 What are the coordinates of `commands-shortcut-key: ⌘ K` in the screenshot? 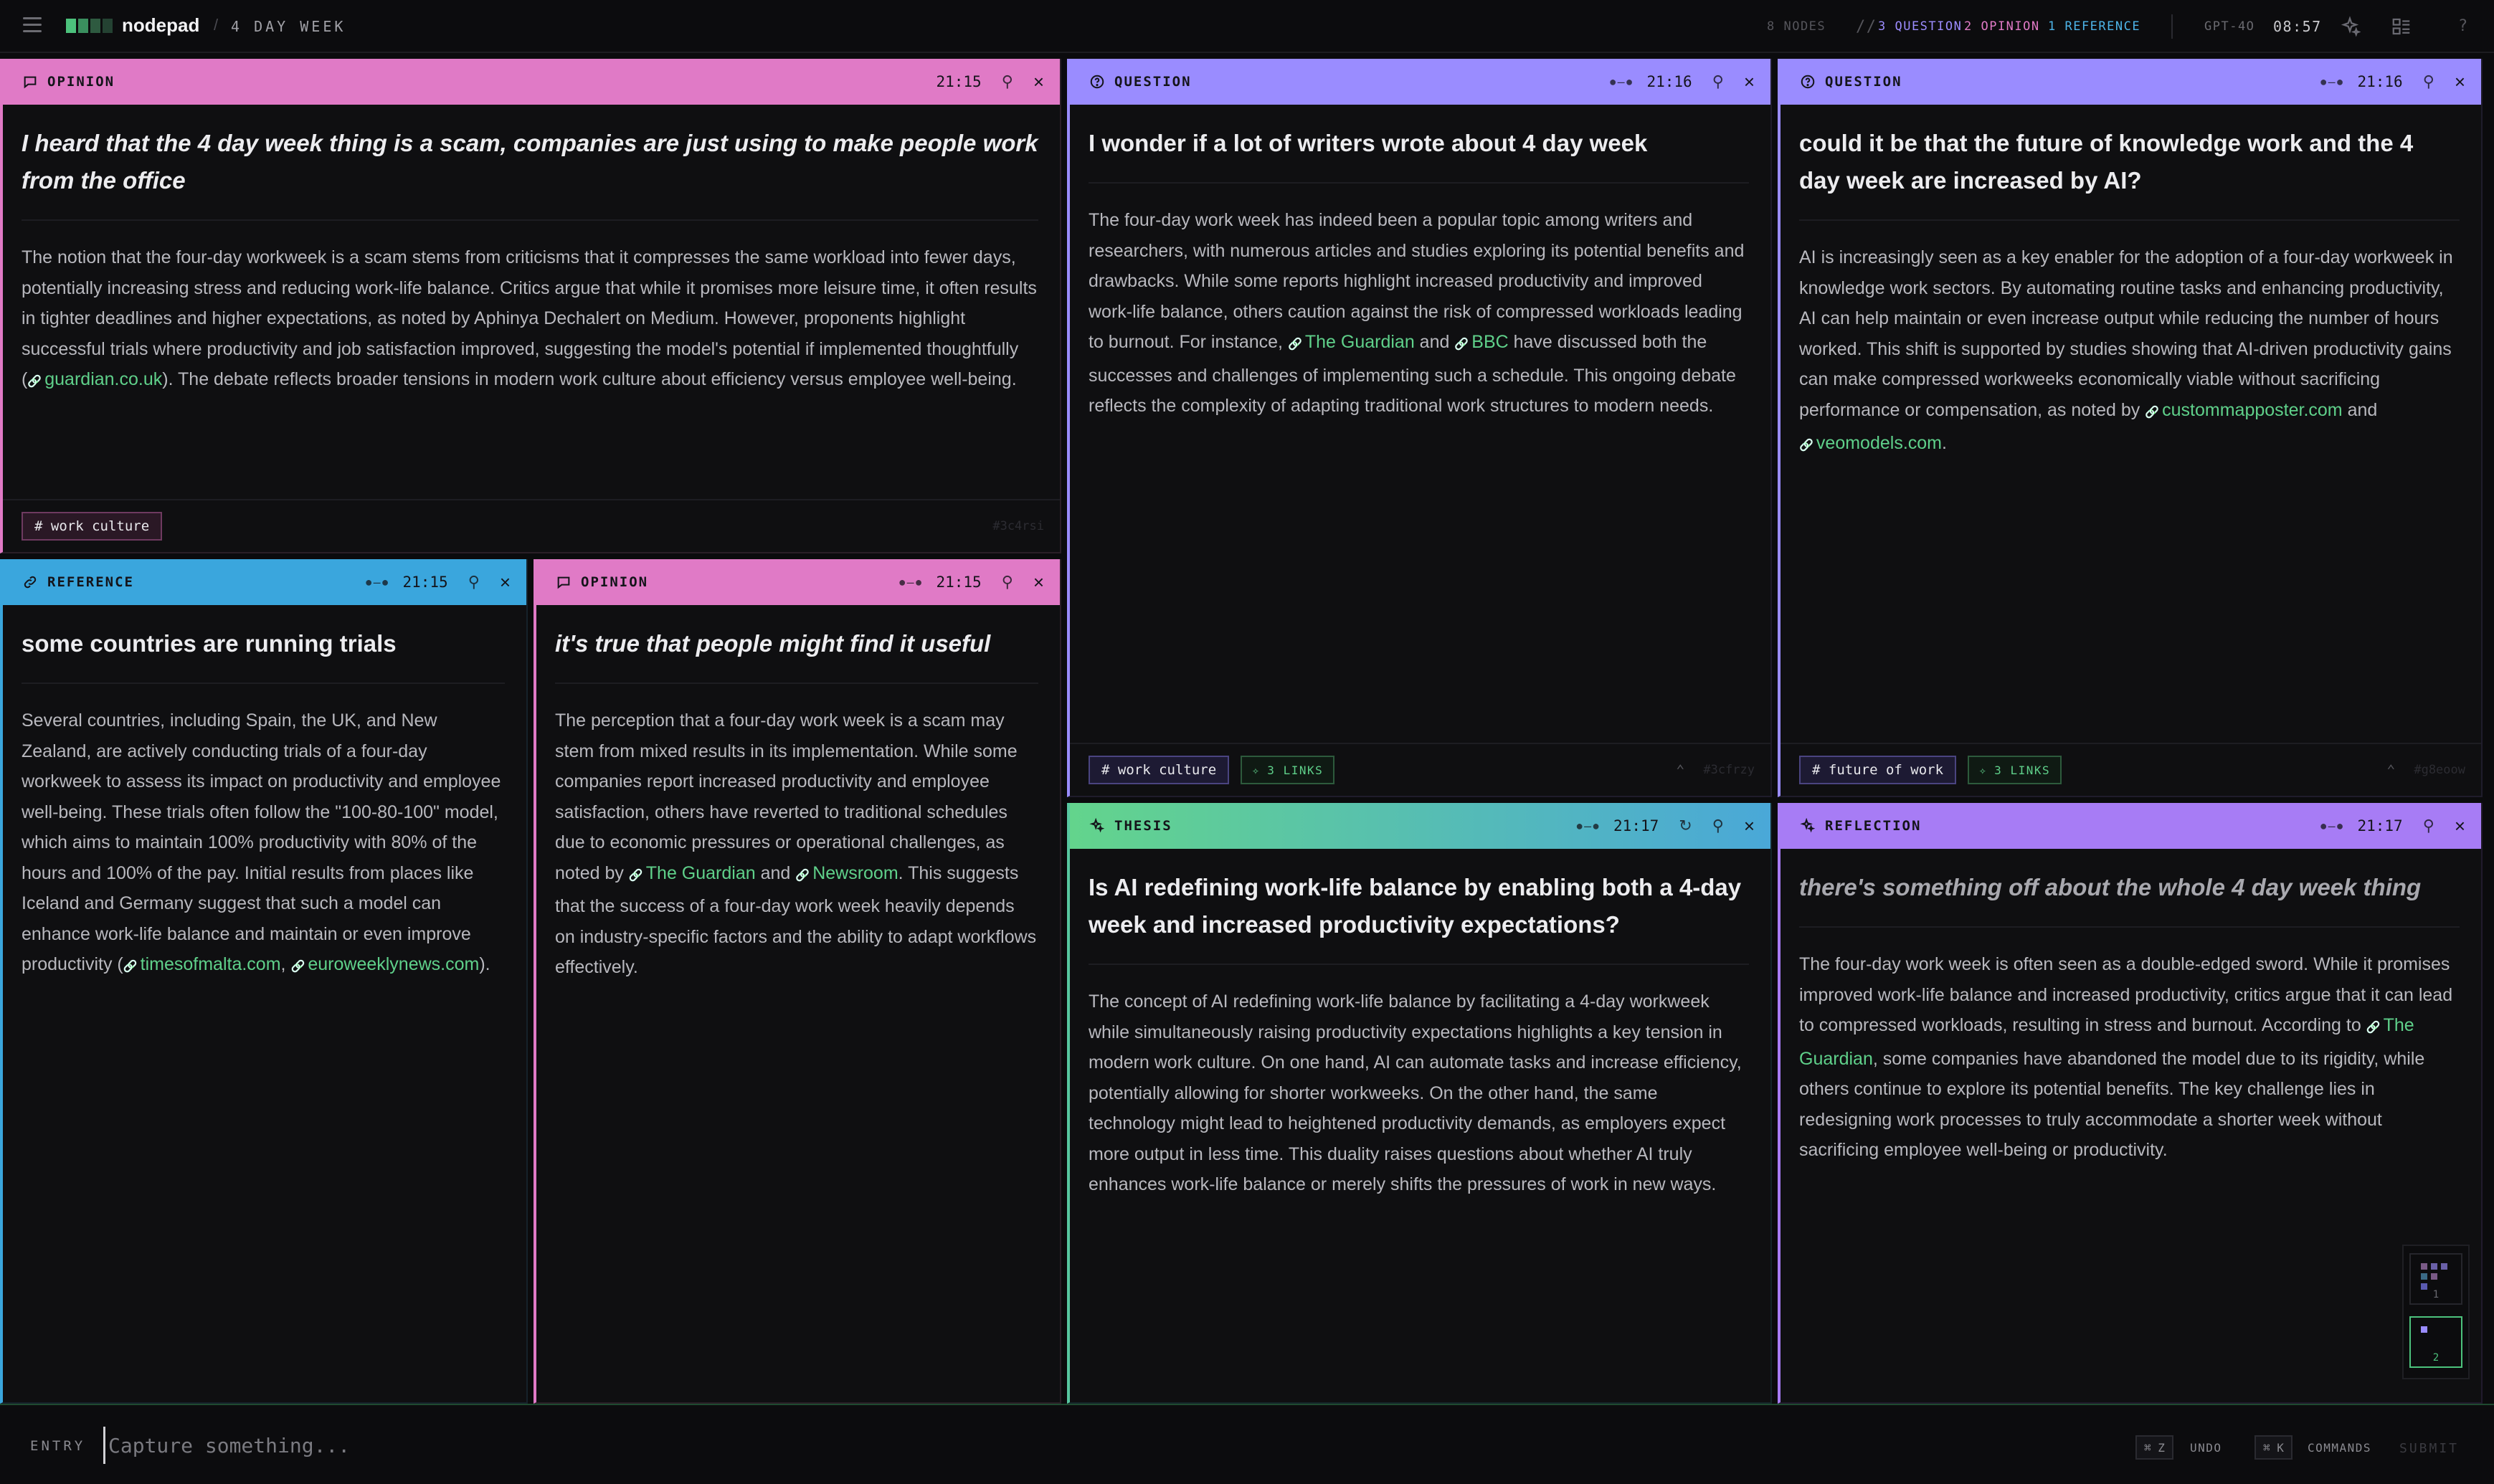 It's located at (2273, 1448).